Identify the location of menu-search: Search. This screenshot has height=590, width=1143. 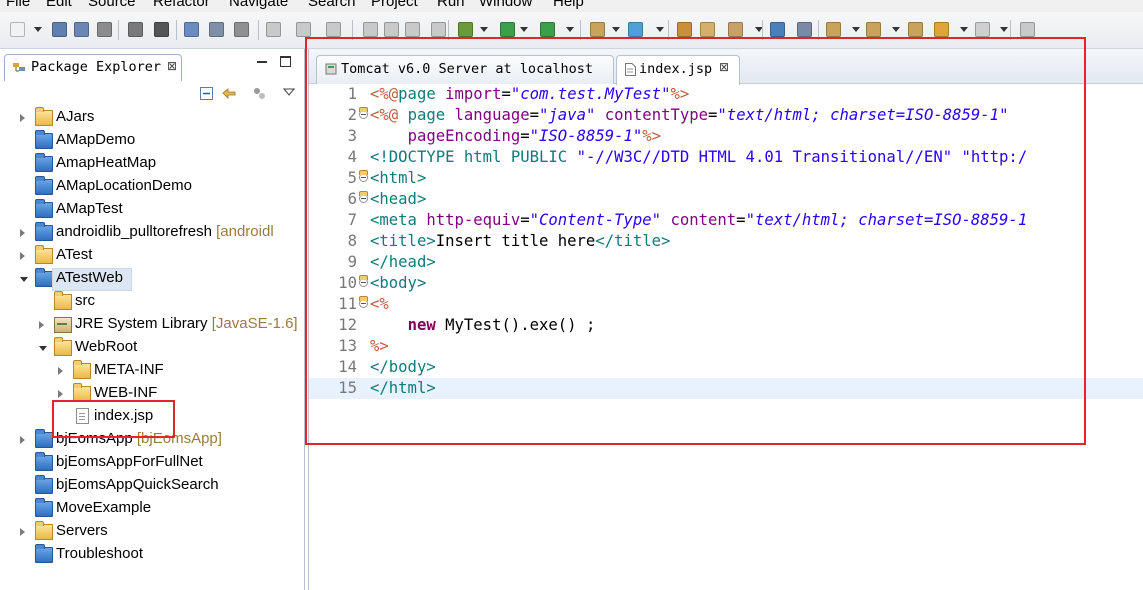
(332, 5).